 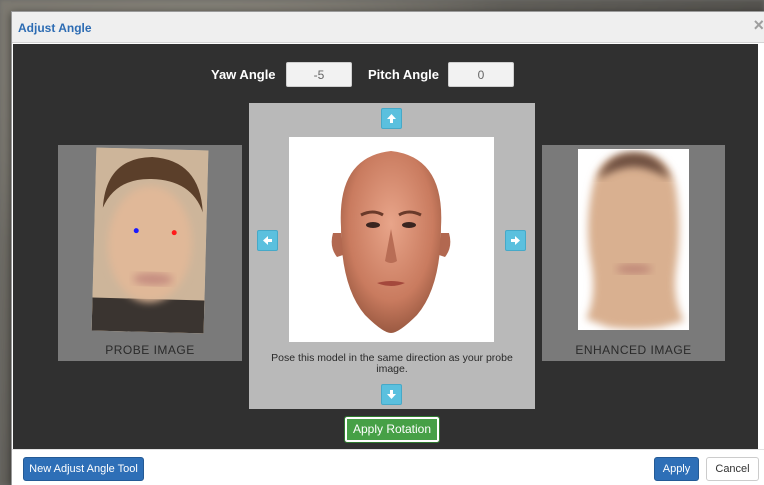 What do you see at coordinates (392, 429) in the screenshot?
I see `apply-rotation-button: Apply Rotation` at bounding box center [392, 429].